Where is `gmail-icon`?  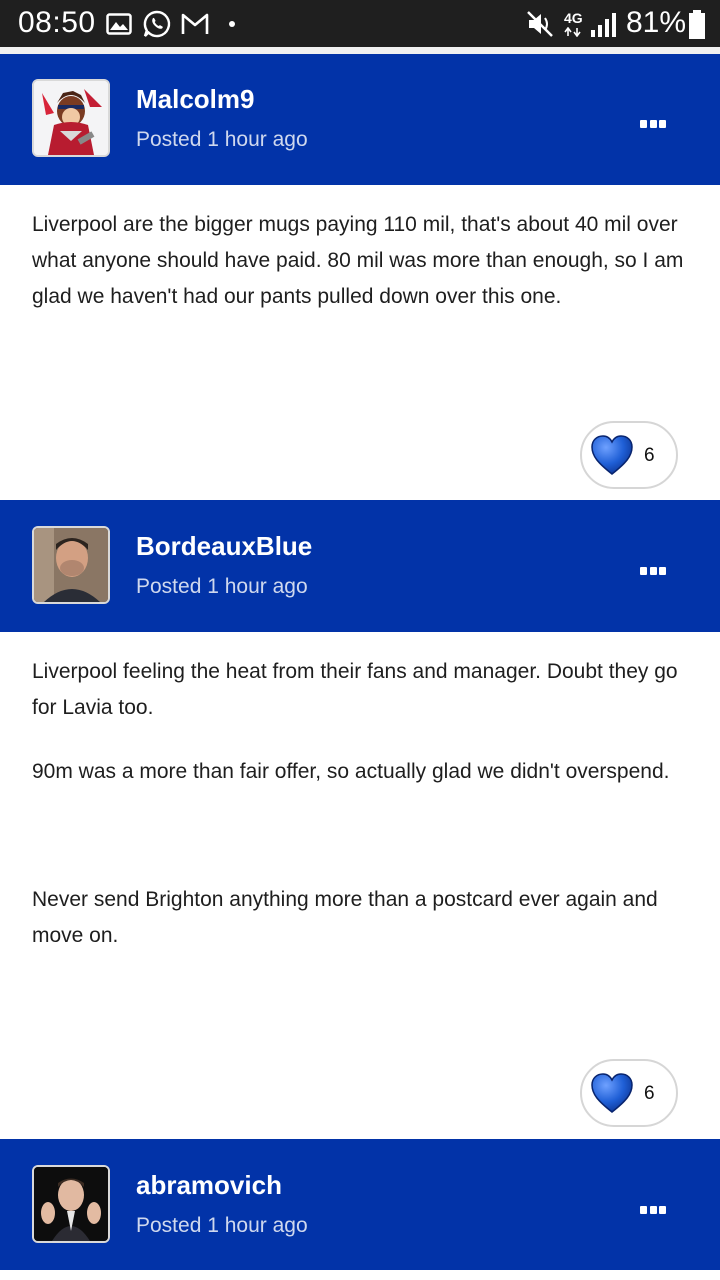
gmail-icon is located at coordinates (195, 23).